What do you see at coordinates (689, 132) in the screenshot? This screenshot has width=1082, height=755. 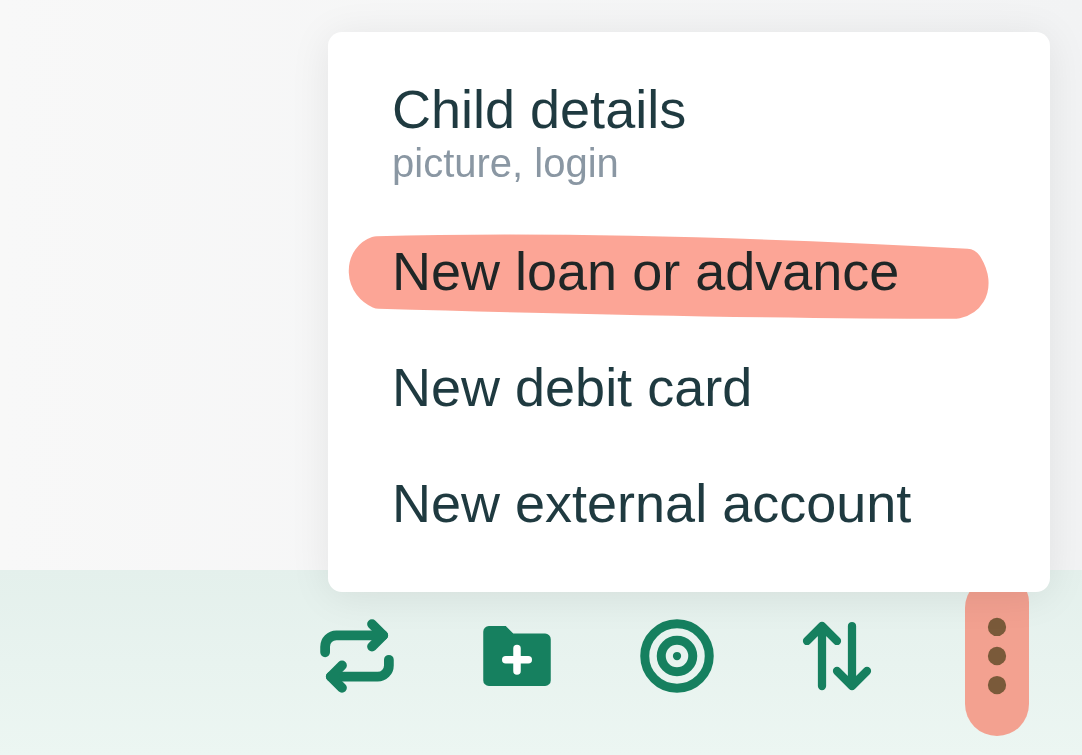 I see `menu-item: Child details picture, login` at bounding box center [689, 132].